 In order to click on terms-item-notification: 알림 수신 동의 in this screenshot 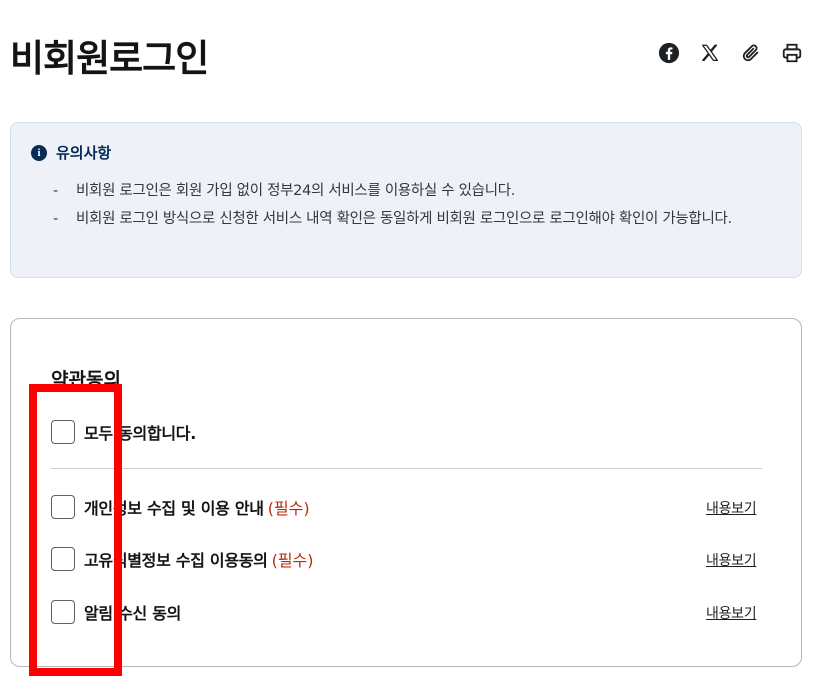, I will do `click(116, 612)`.